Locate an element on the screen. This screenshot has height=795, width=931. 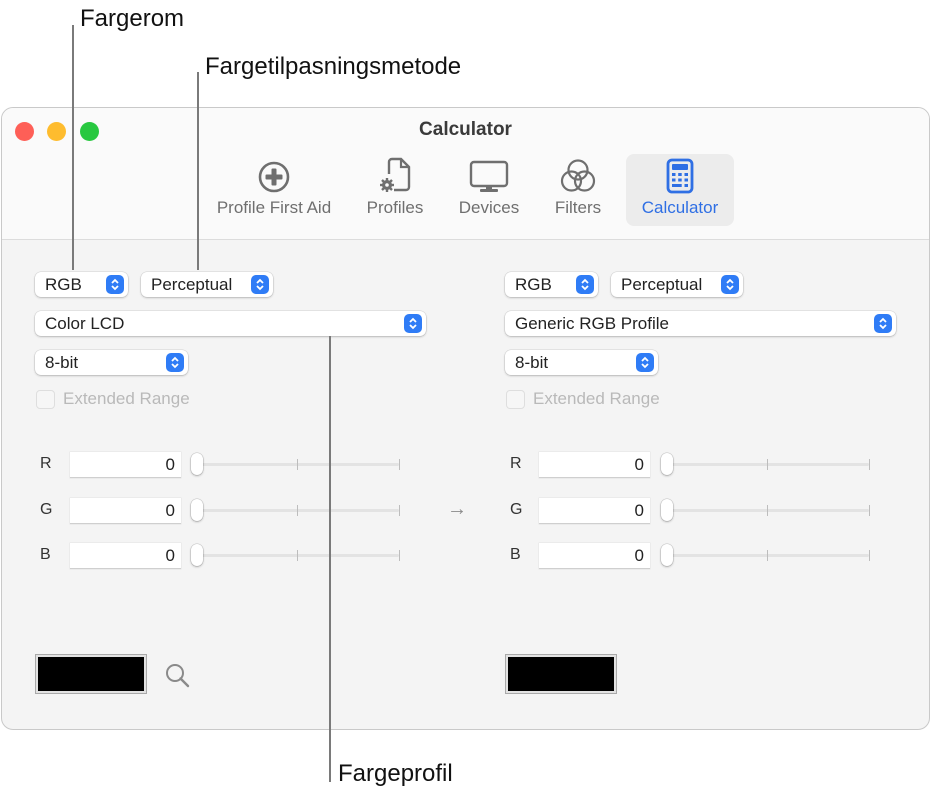
tab-filters: Filters is located at coordinates (578, 190).